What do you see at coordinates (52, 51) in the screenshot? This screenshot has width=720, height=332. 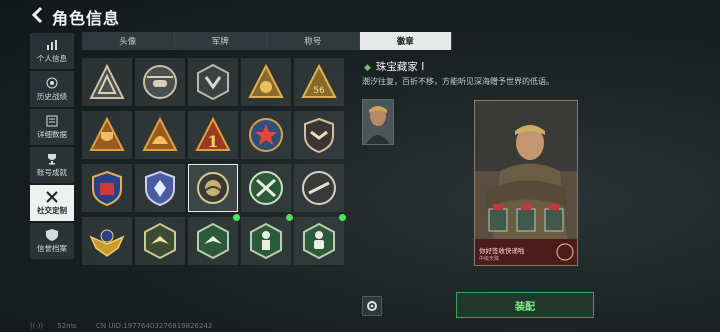 I see `sidebar-item-personal-info: 个人信息` at bounding box center [52, 51].